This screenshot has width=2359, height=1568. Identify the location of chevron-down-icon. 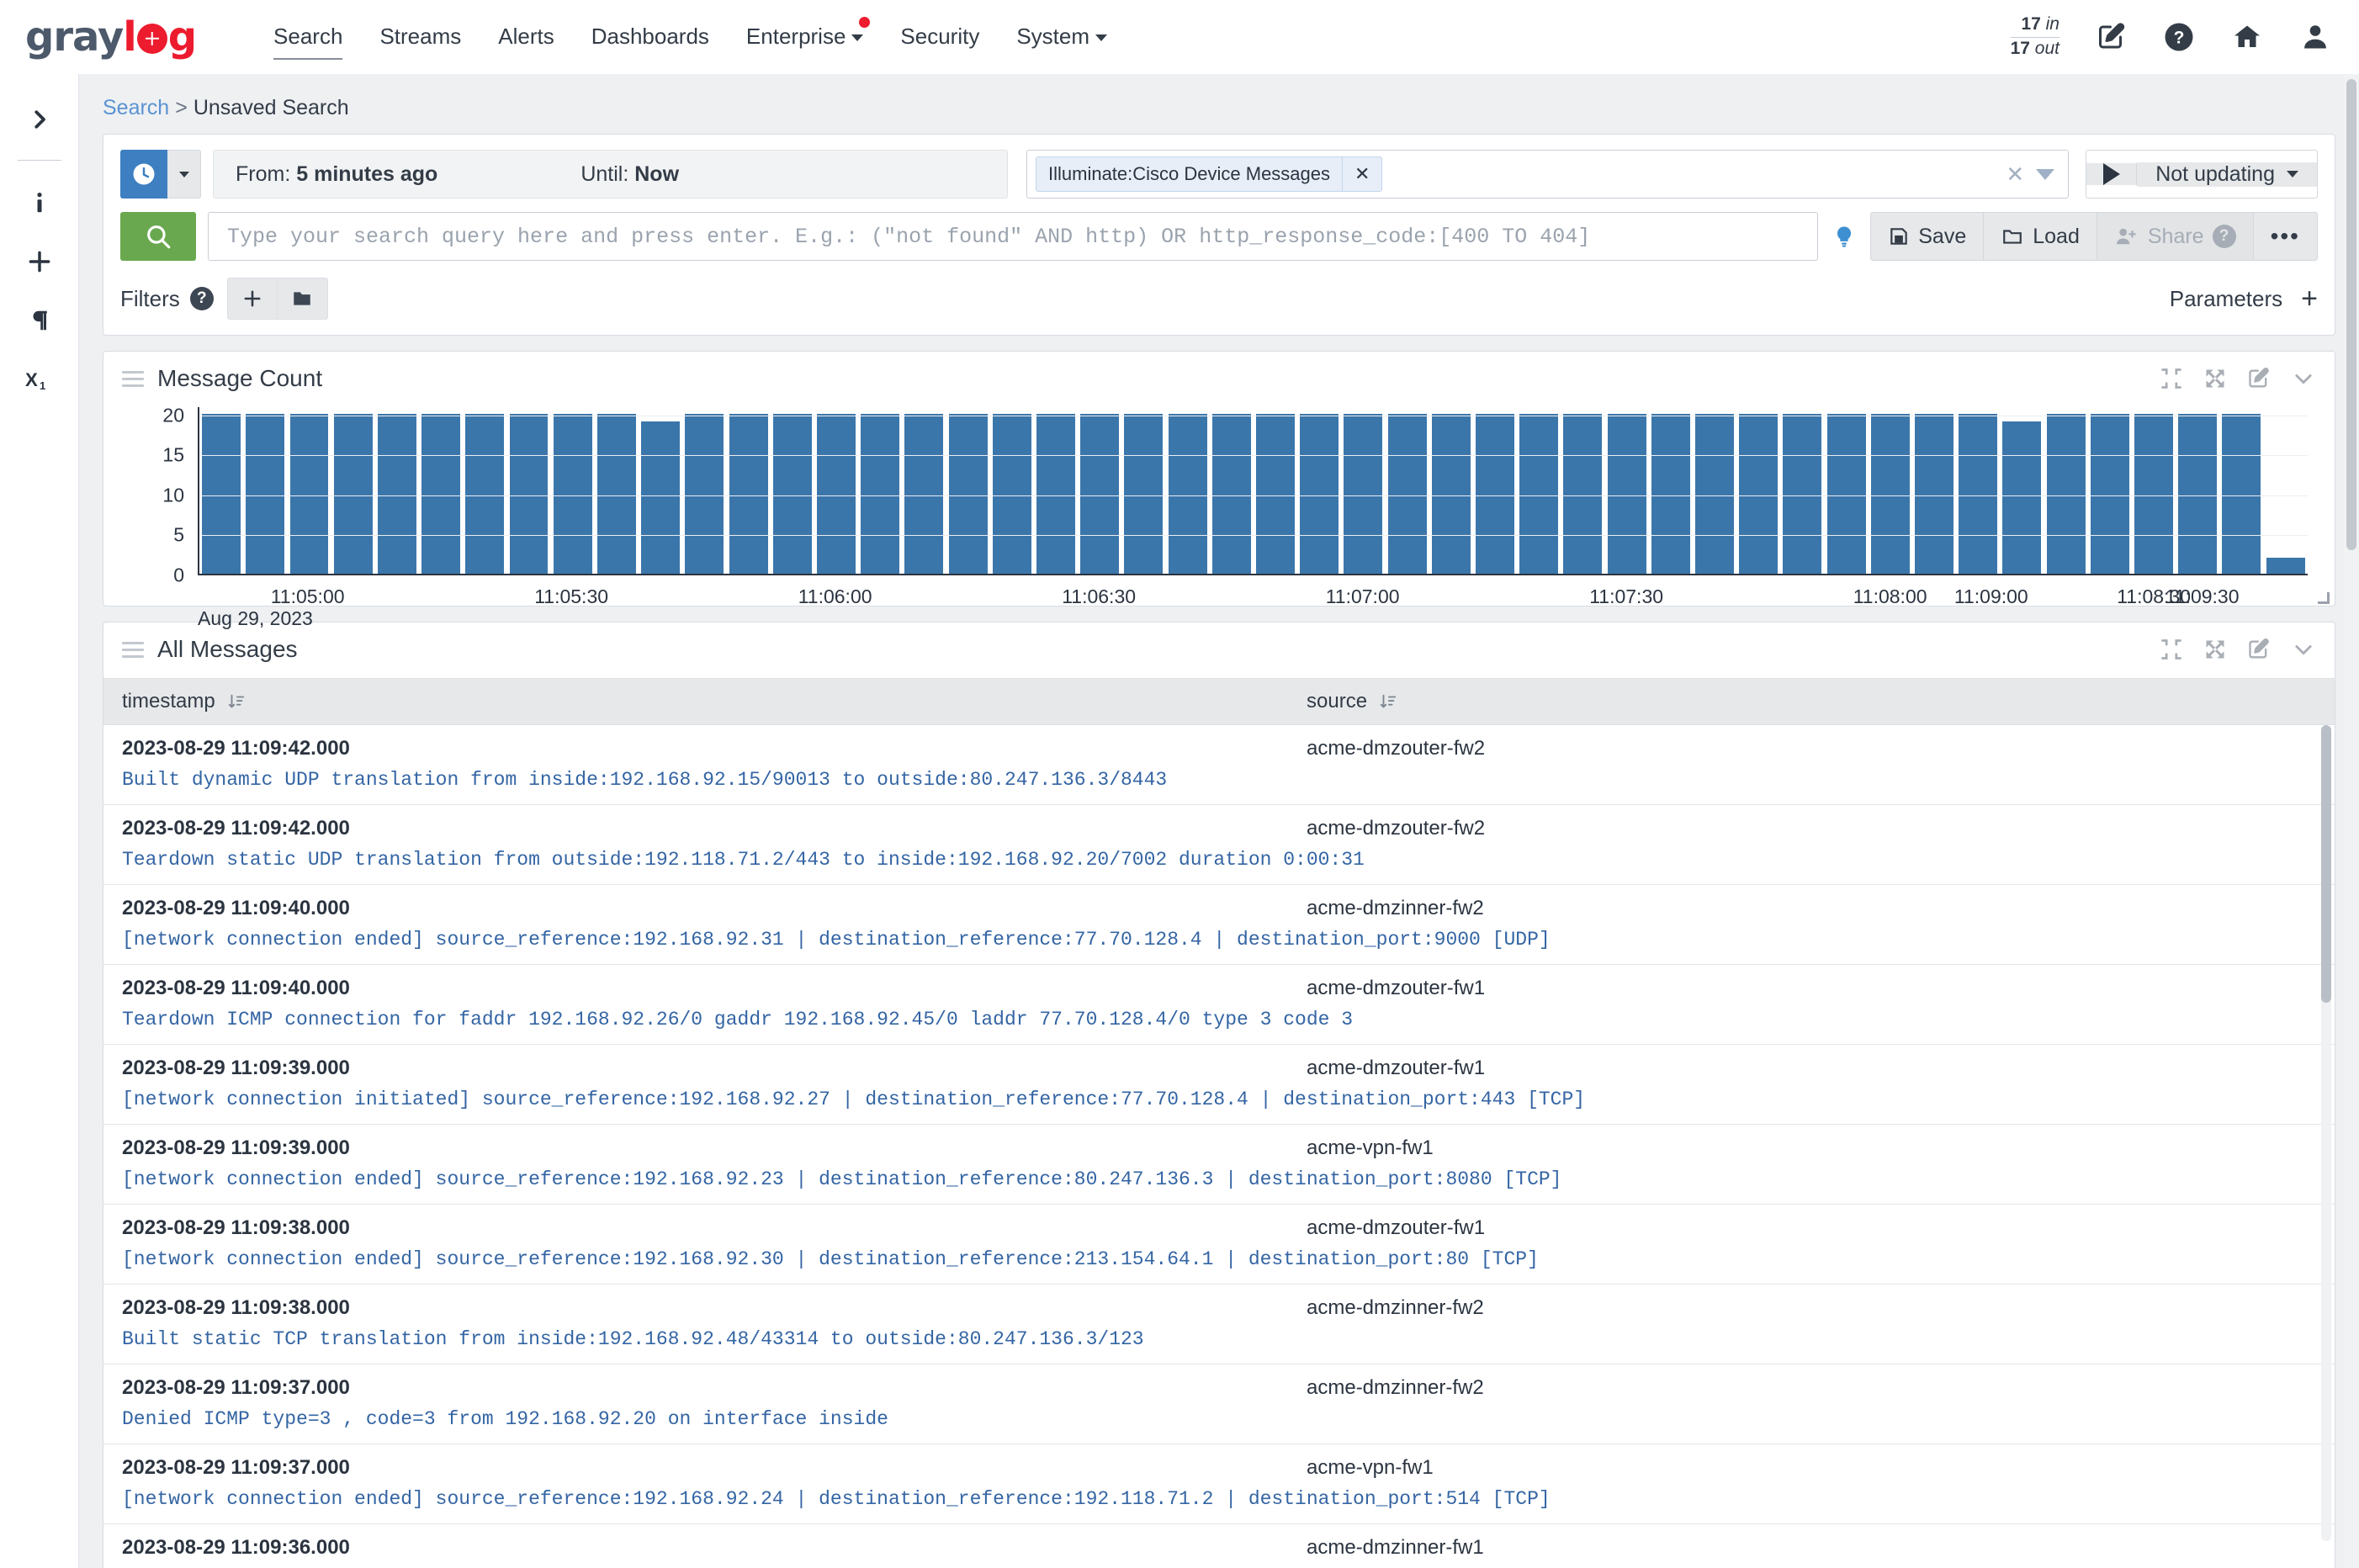
(2303, 649).